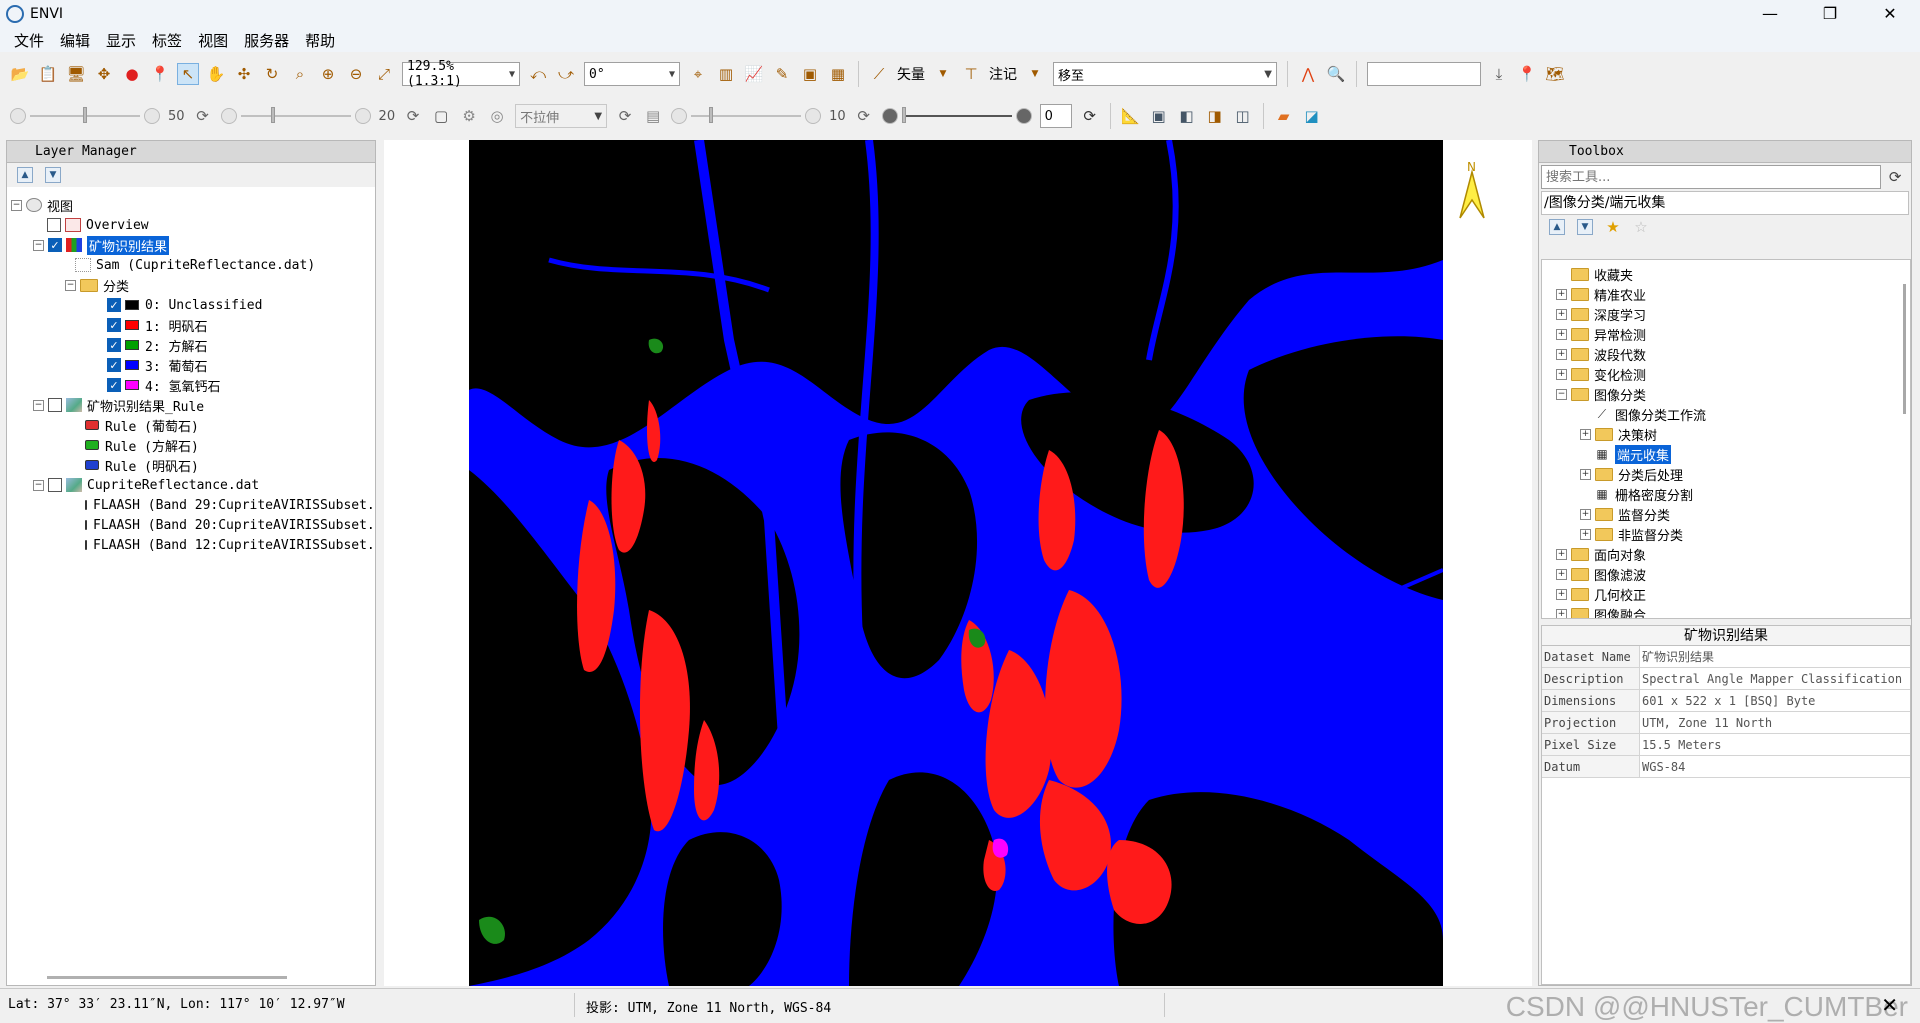 The width and height of the screenshot is (1920, 1023). Describe the element at coordinates (1726, 394) in the screenshot. I see `toolbox-item: − 图像分类` at that location.